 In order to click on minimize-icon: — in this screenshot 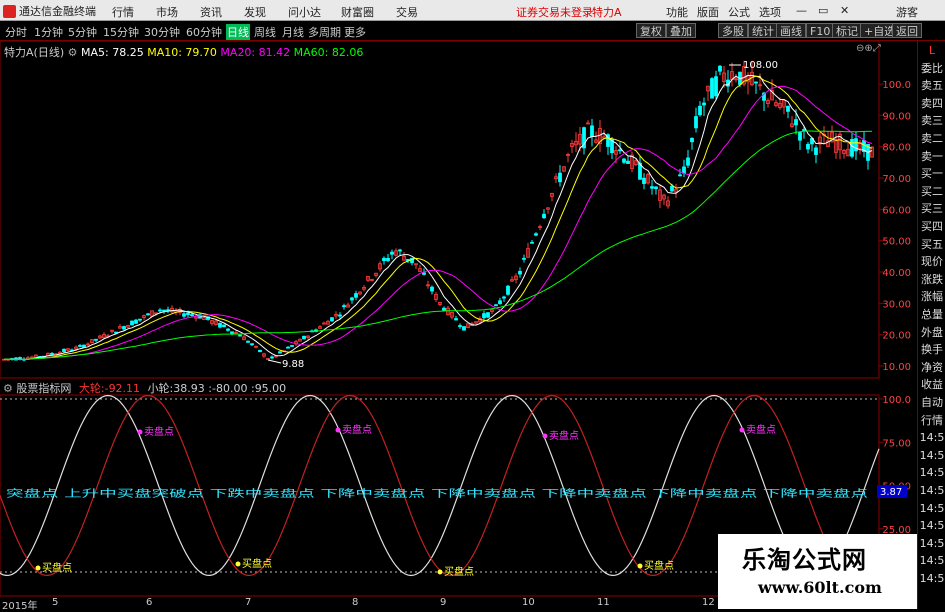, I will do `click(801, 10)`.